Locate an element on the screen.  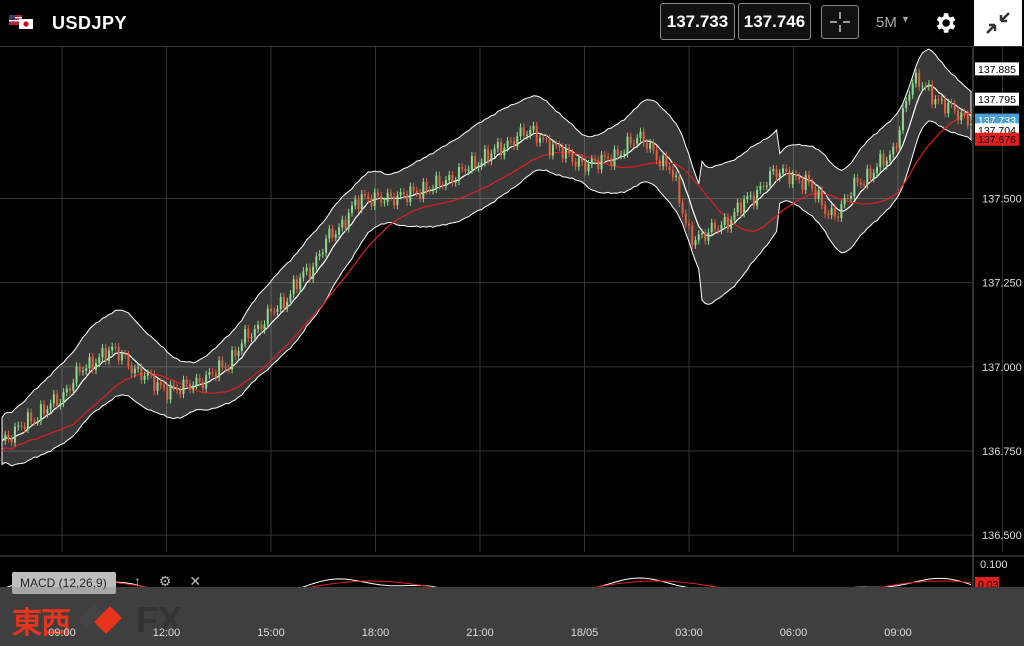
price-badge-label: 137.676 is located at coordinates (997, 140).